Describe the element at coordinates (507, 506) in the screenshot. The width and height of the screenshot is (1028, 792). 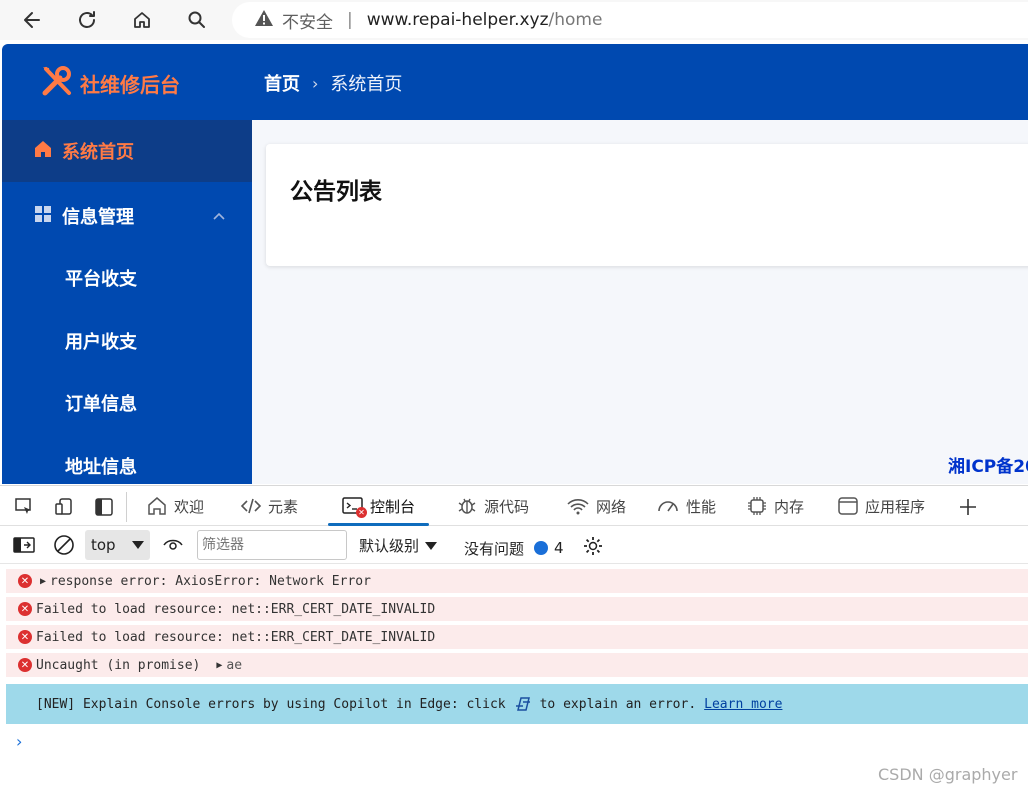
I see `tab-label: 源代码` at that location.